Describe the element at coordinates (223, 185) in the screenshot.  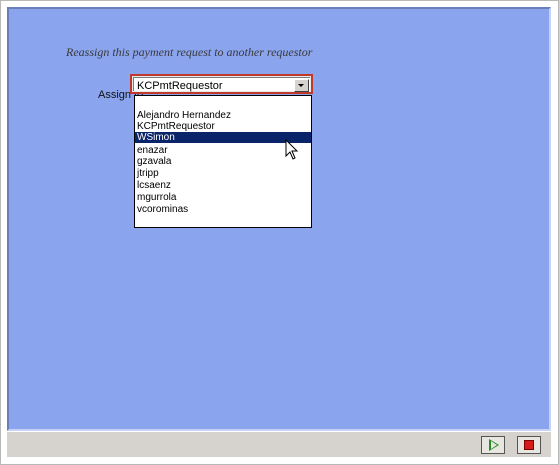
I see `list-item: lcsaenz` at that location.